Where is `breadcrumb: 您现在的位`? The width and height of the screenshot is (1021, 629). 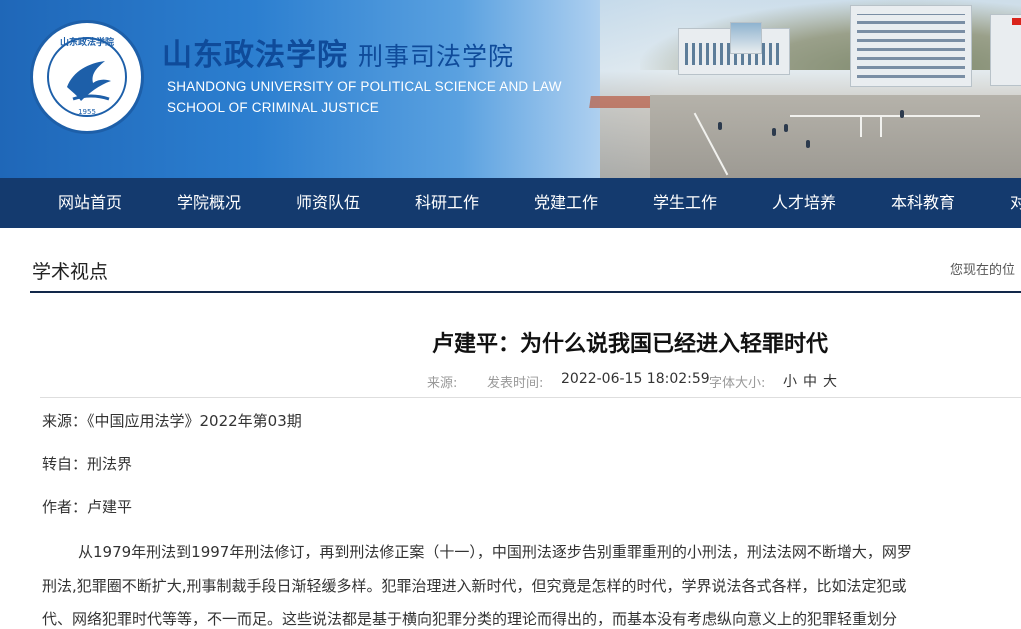
breadcrumb: 您现在的位 is located at coordinates (983, 270).